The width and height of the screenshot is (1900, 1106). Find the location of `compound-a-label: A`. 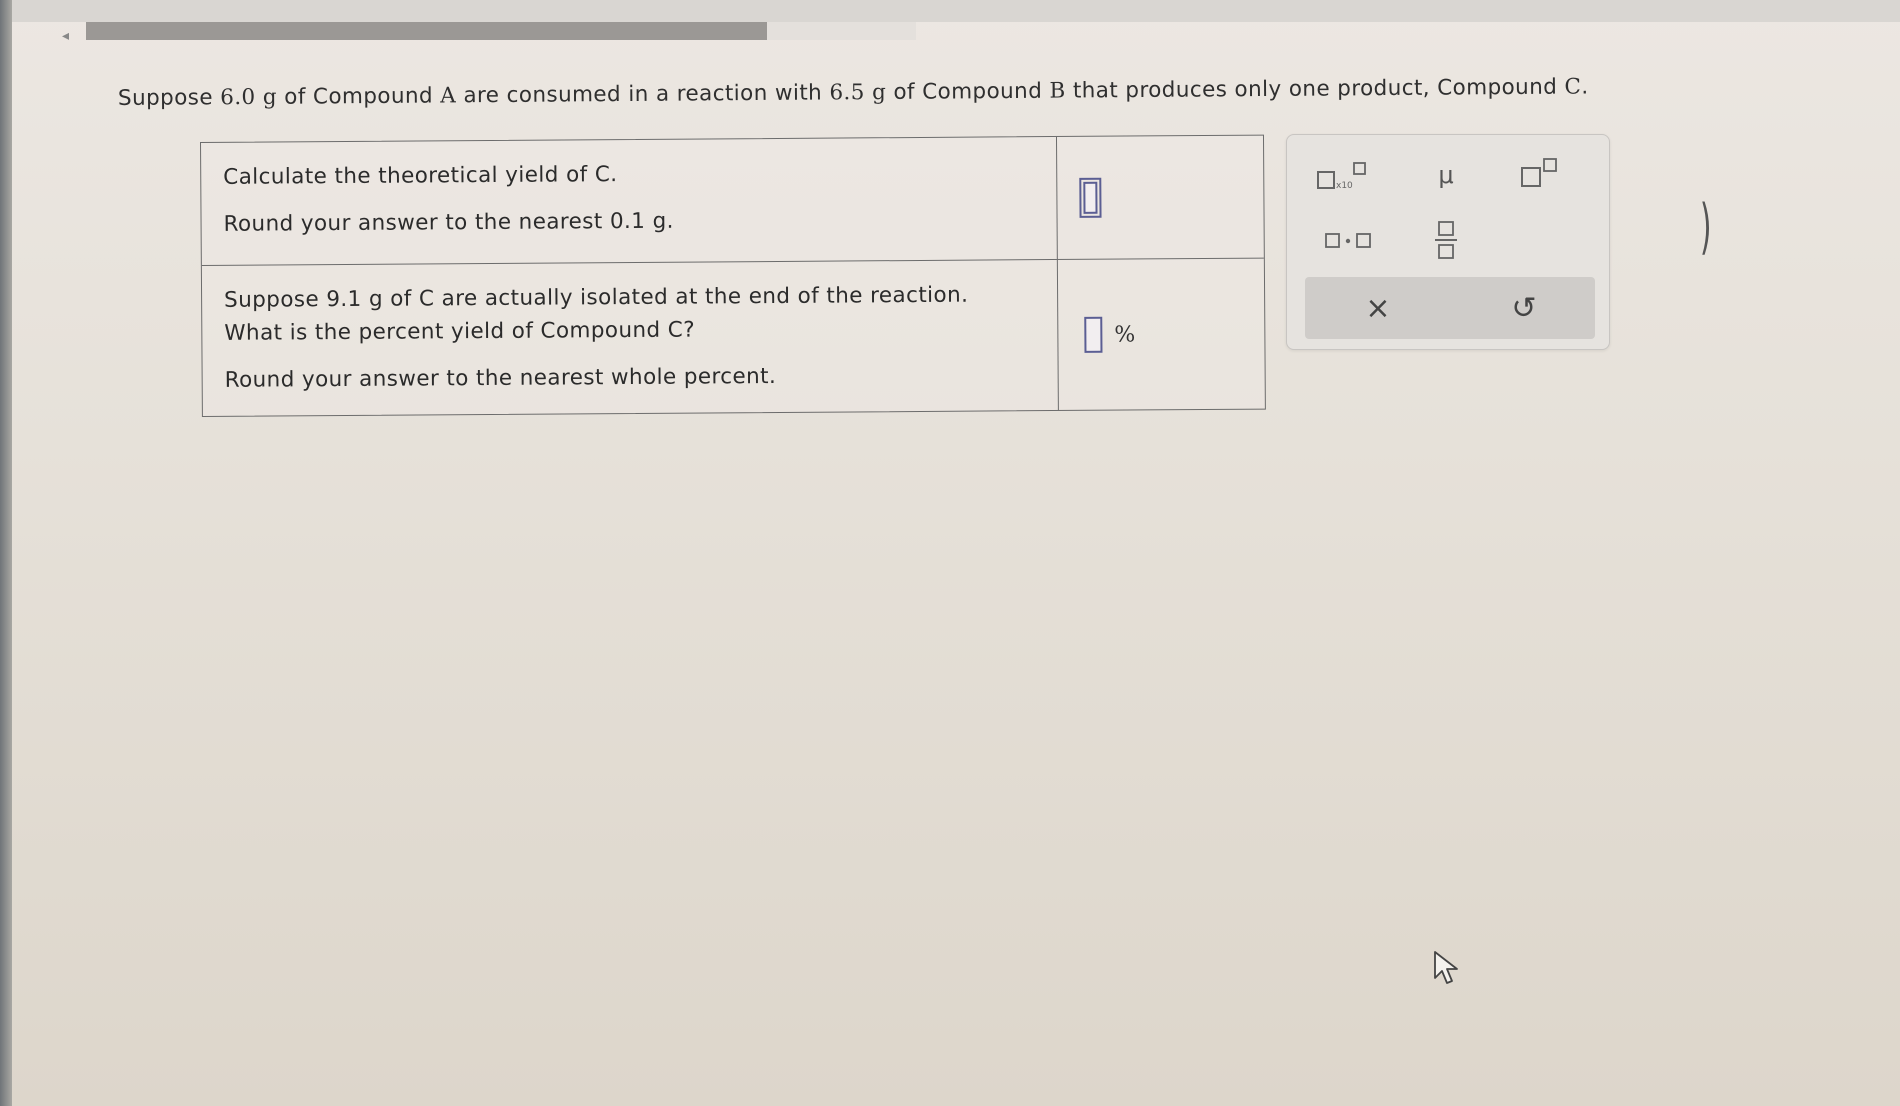

compound-a-label: A is located at coordinates (448, 96).